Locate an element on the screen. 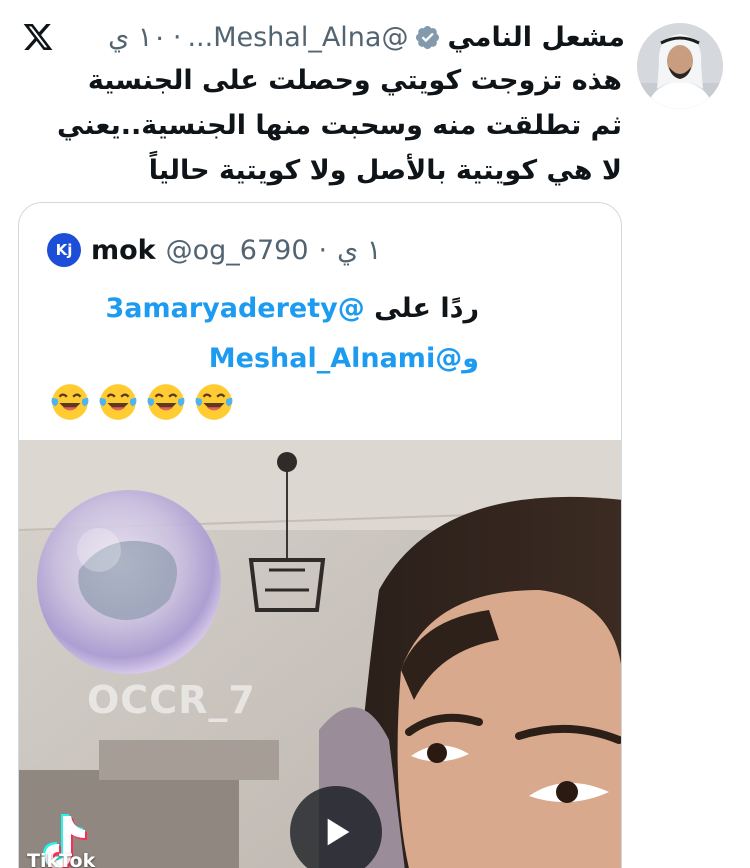 Image resolution: width=750 pixels, height=868 pixels. mention-conjunction: و is located at coordinates (470, 358).